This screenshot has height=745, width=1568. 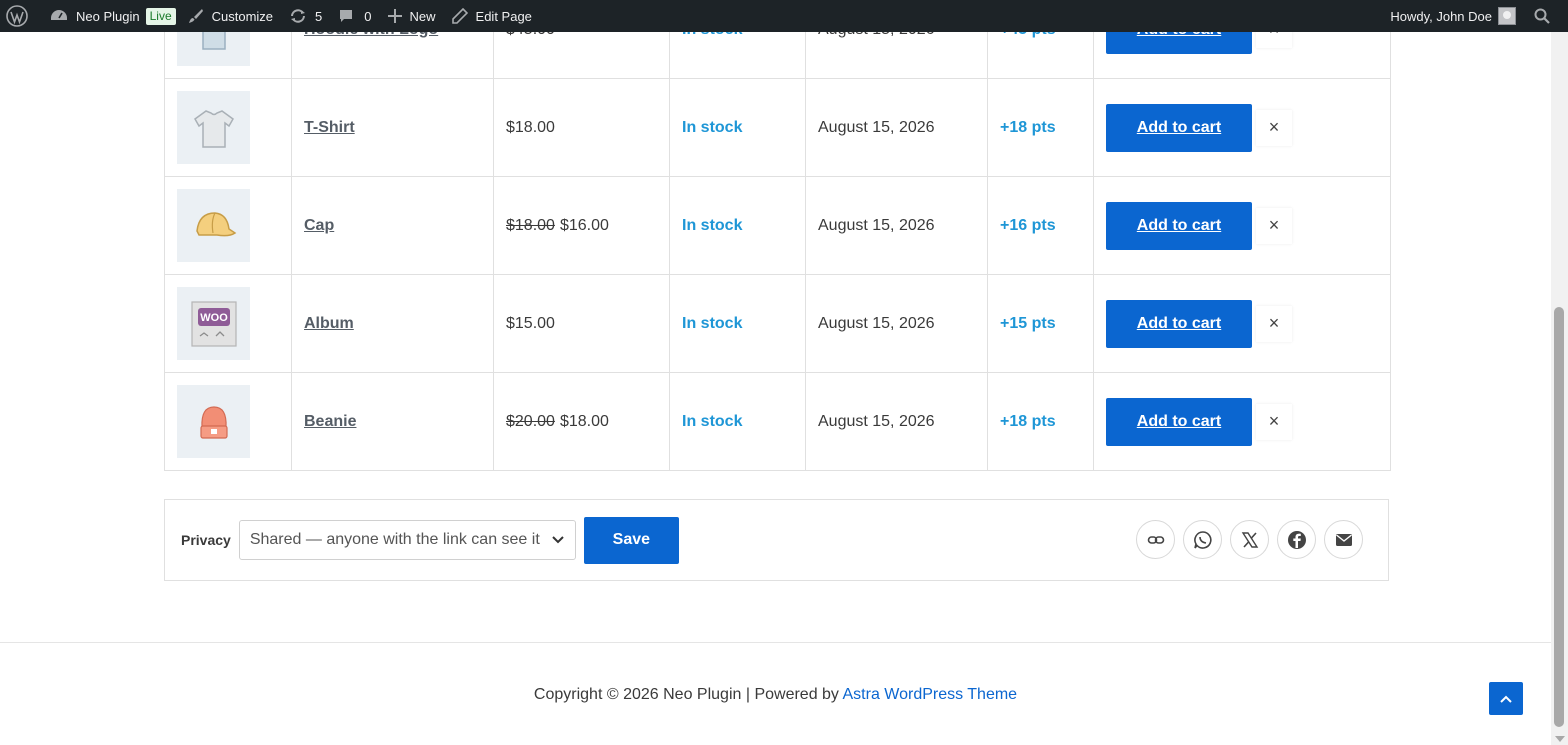 I want to click on privacy-label: Privacy, so click(x=206, y=540).